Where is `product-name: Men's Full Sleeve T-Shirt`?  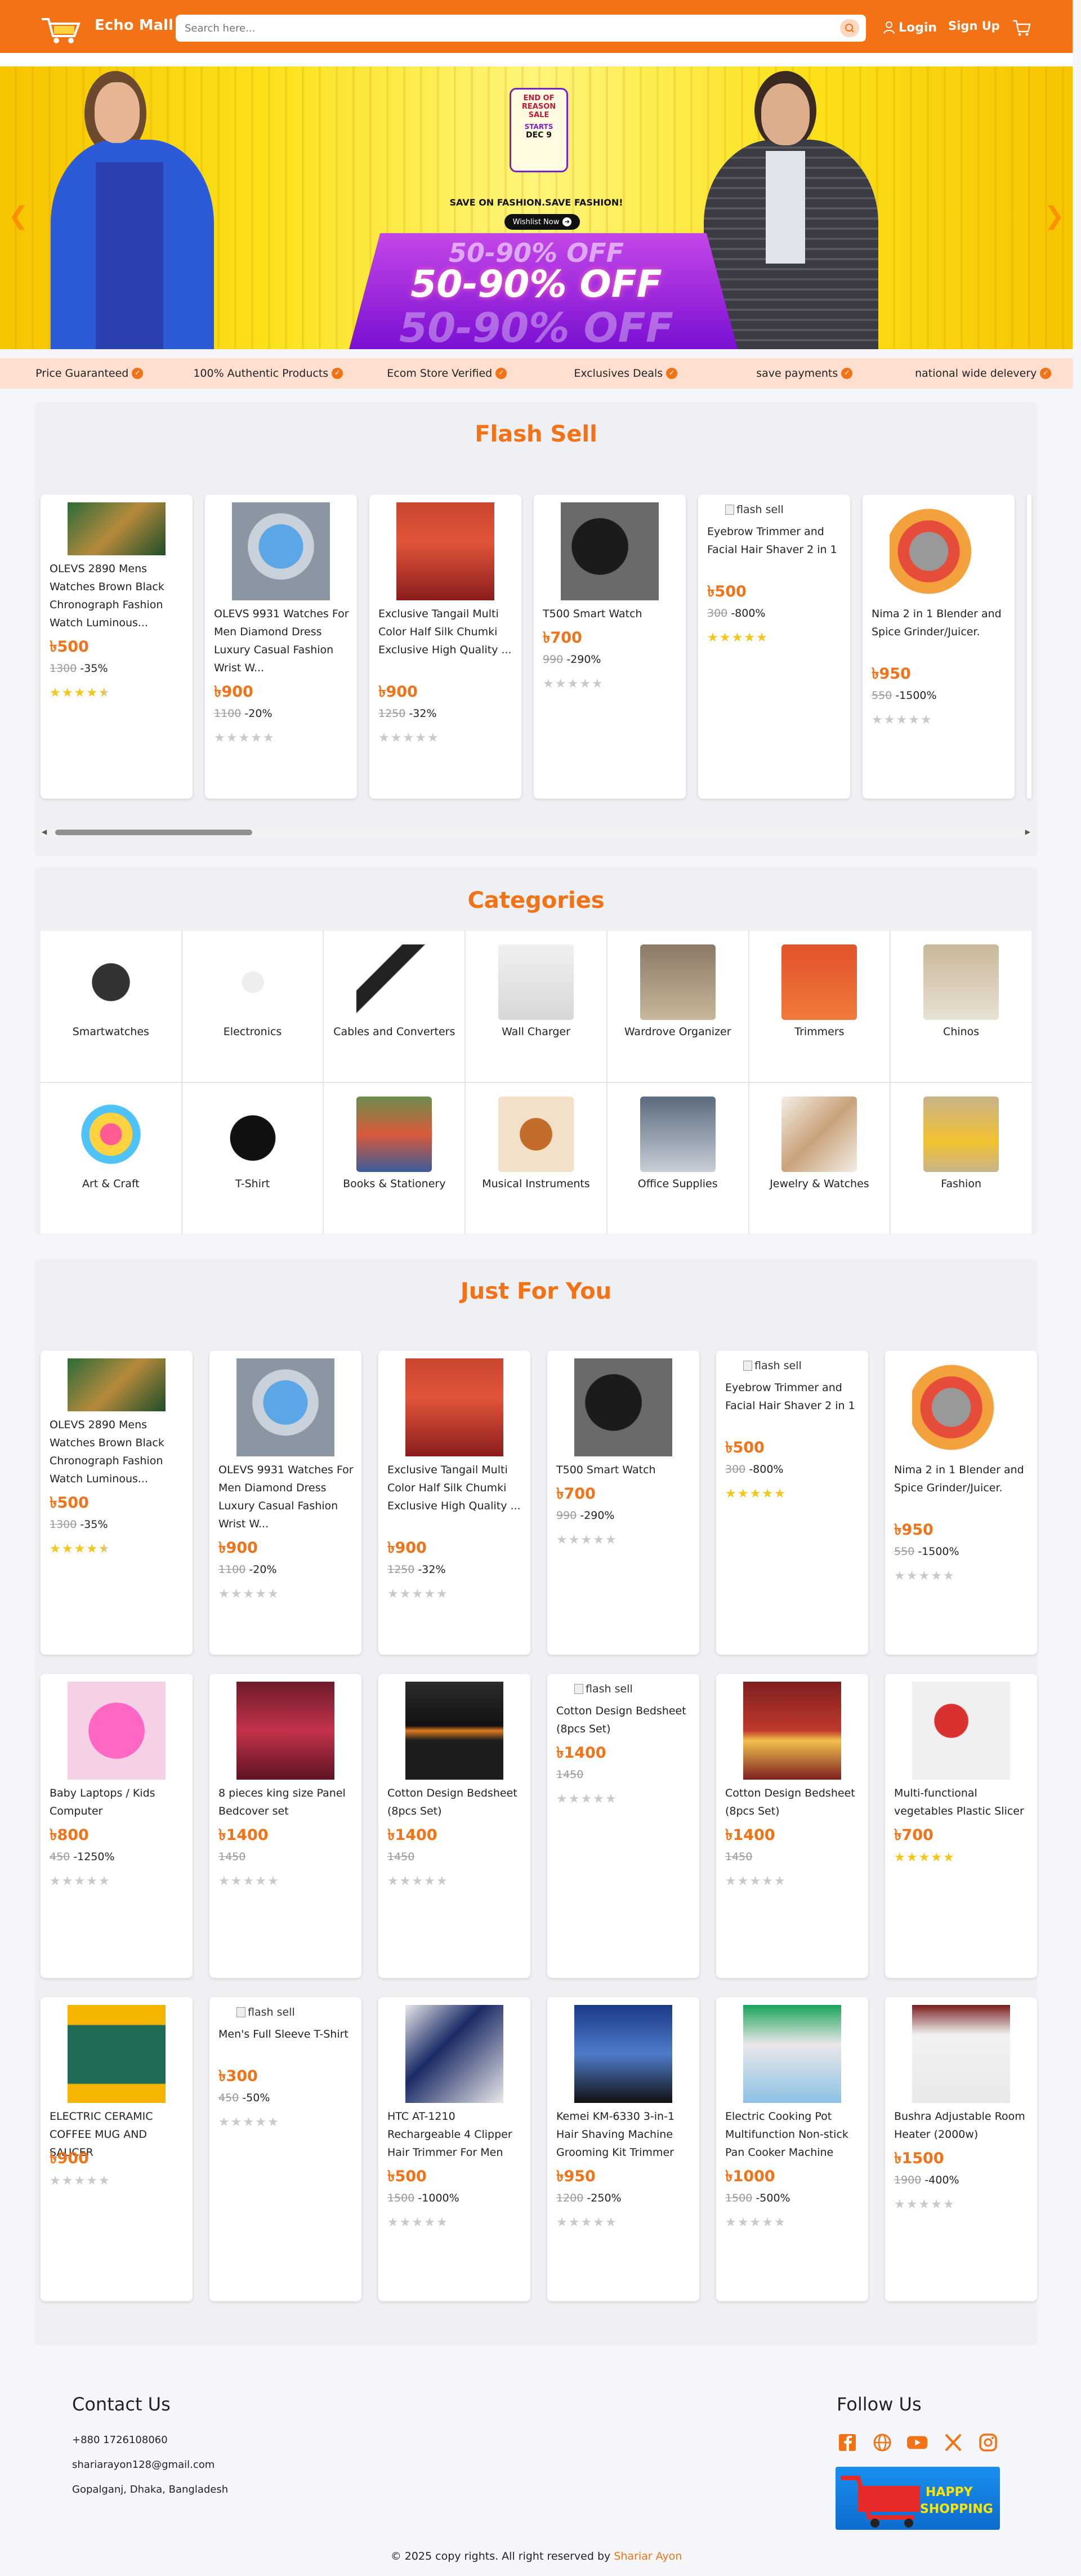
product-name: Men's Full Sleeve T-Shirt is located at coordinates (286, 2034).